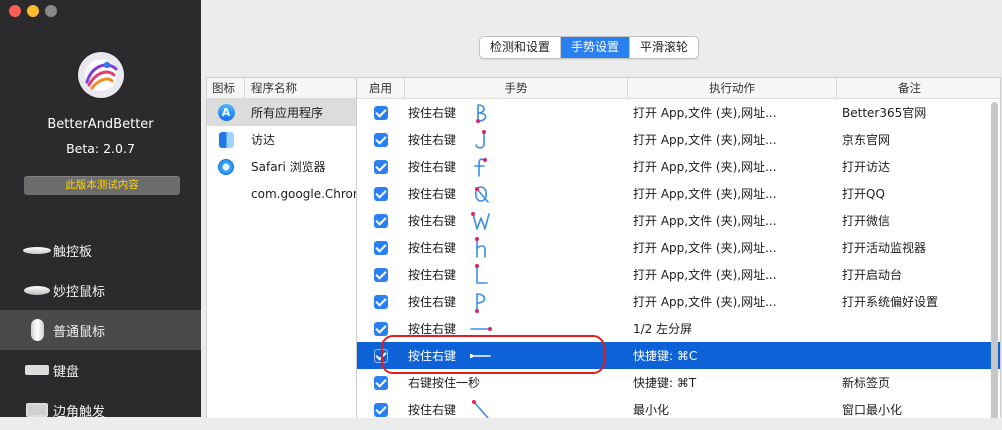 This screenshot has width=1002, height=430. What do you see at coordinates (909, 112) in the screenshot?
I see `note-cell: Better365官网` at bounding box center [909, 112].